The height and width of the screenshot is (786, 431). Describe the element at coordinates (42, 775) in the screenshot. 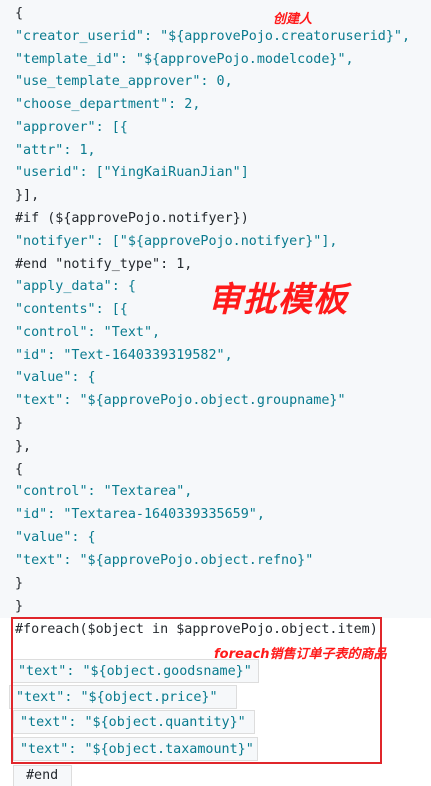

I see `end-directive: #end` at that location.